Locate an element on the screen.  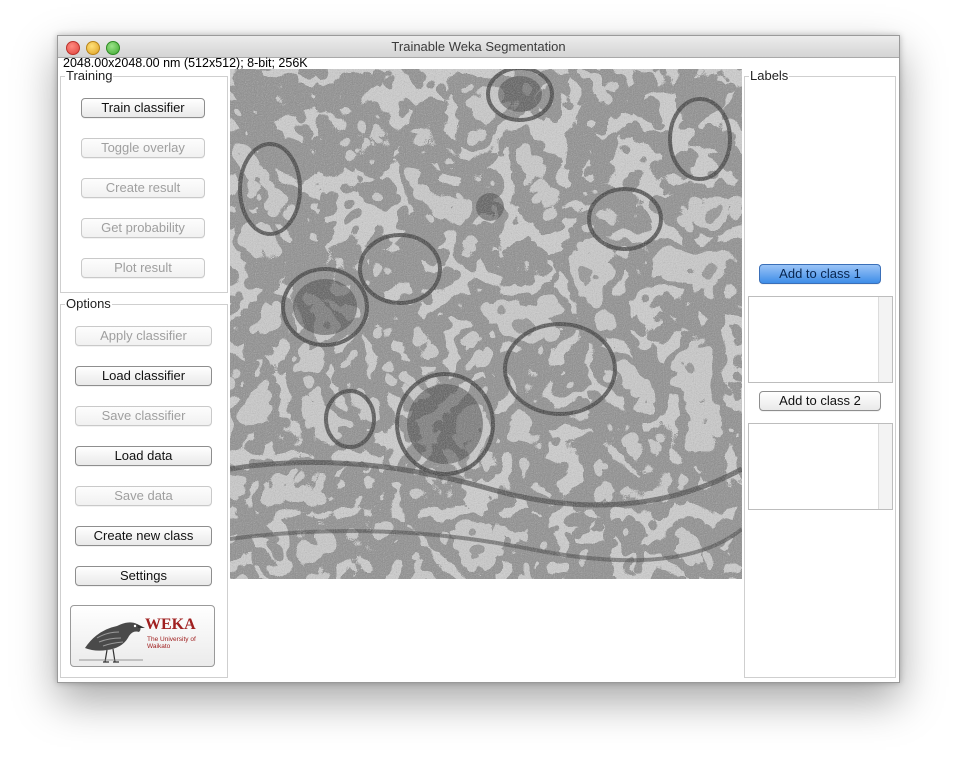
create-result-button: Create result is located at coordinates (143, 188).